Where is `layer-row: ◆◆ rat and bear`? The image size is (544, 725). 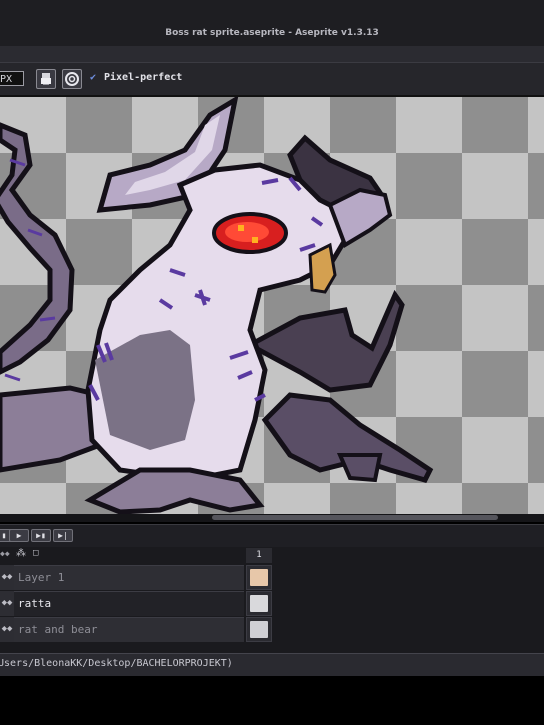
layer-row: ◆◆ rat and bear is located at coordinates (136, 630).